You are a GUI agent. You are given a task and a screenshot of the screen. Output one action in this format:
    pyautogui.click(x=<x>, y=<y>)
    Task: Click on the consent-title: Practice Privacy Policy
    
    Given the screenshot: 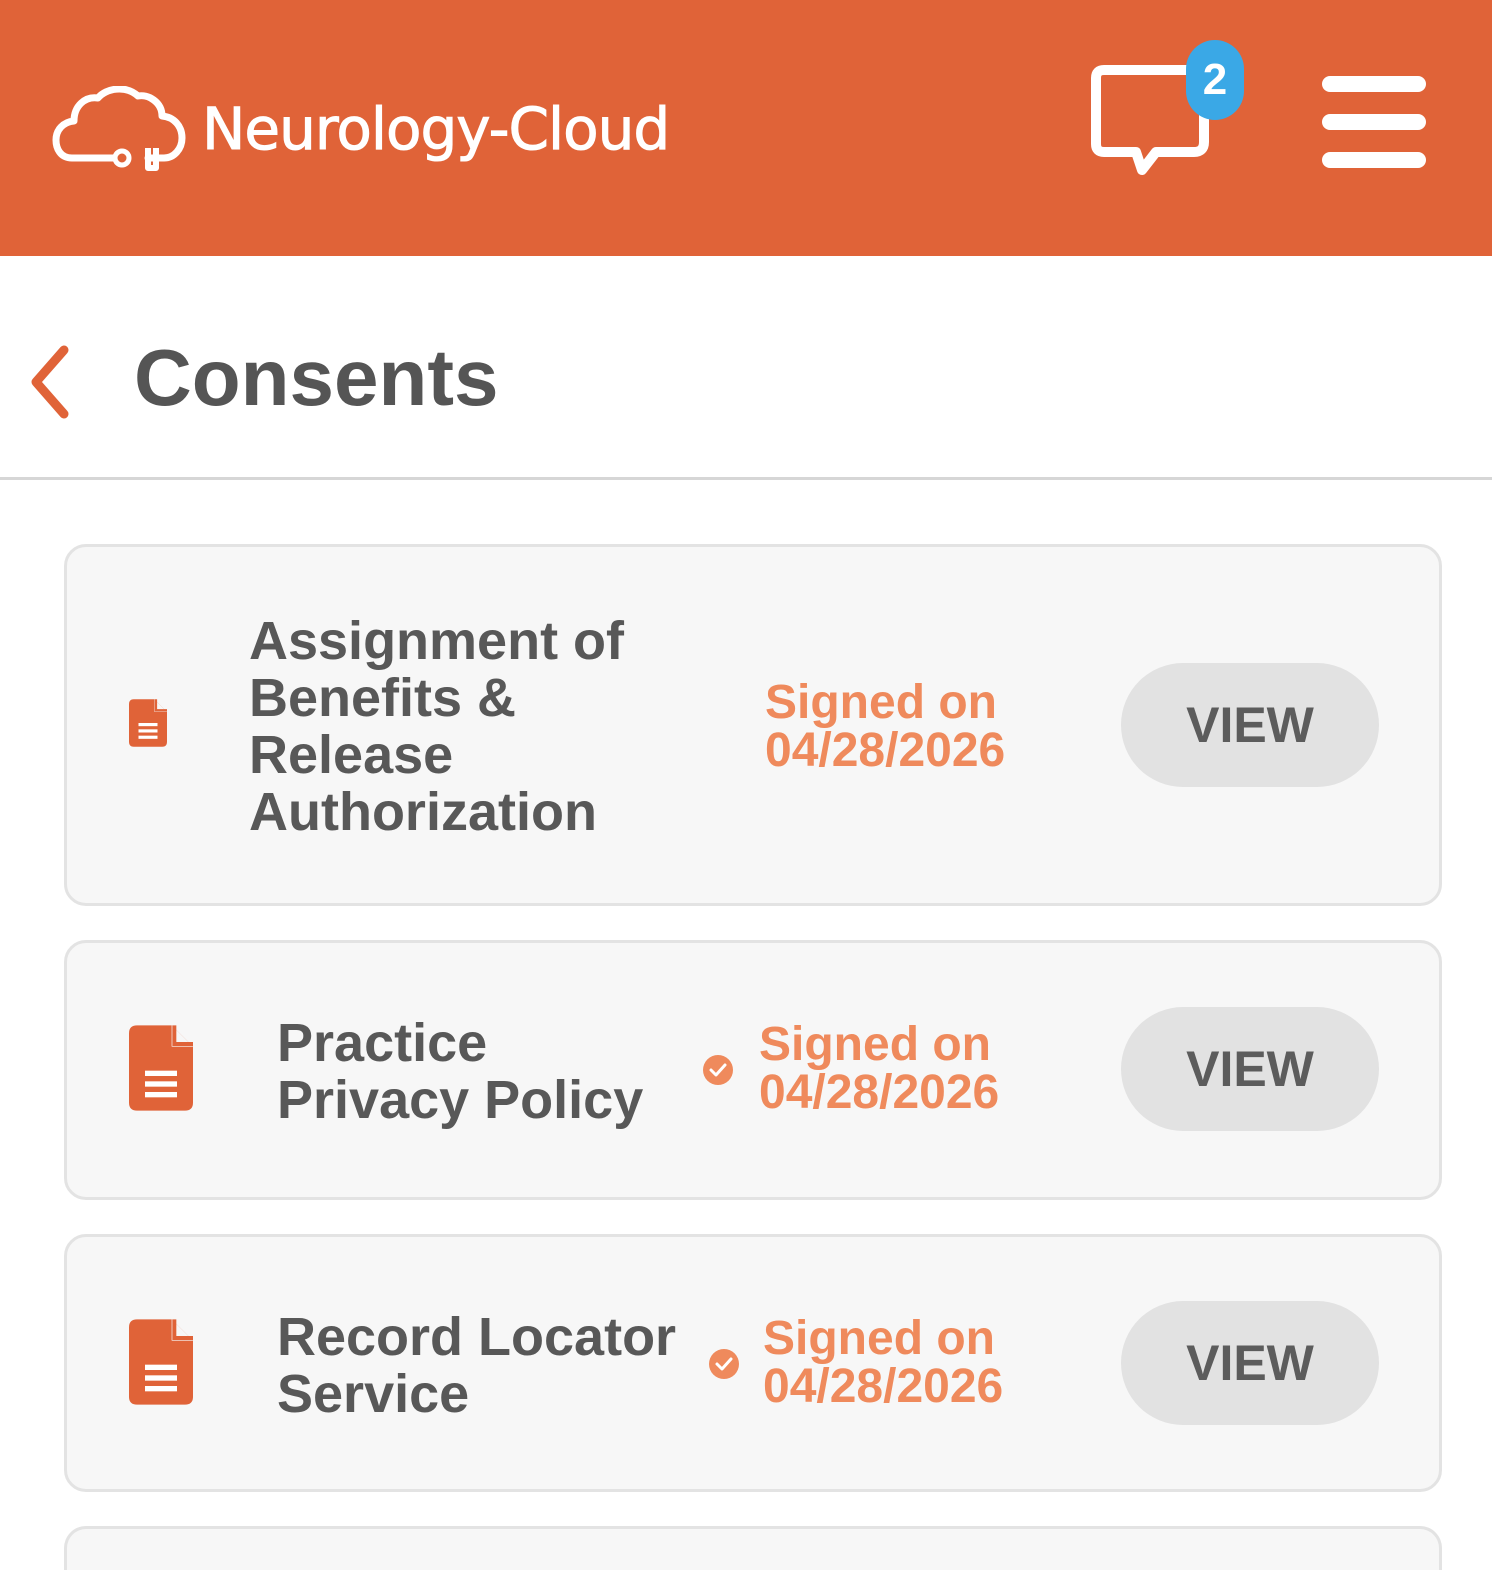 What is the action you would take?
    pyautogui.click(x=460, y=1071)
    